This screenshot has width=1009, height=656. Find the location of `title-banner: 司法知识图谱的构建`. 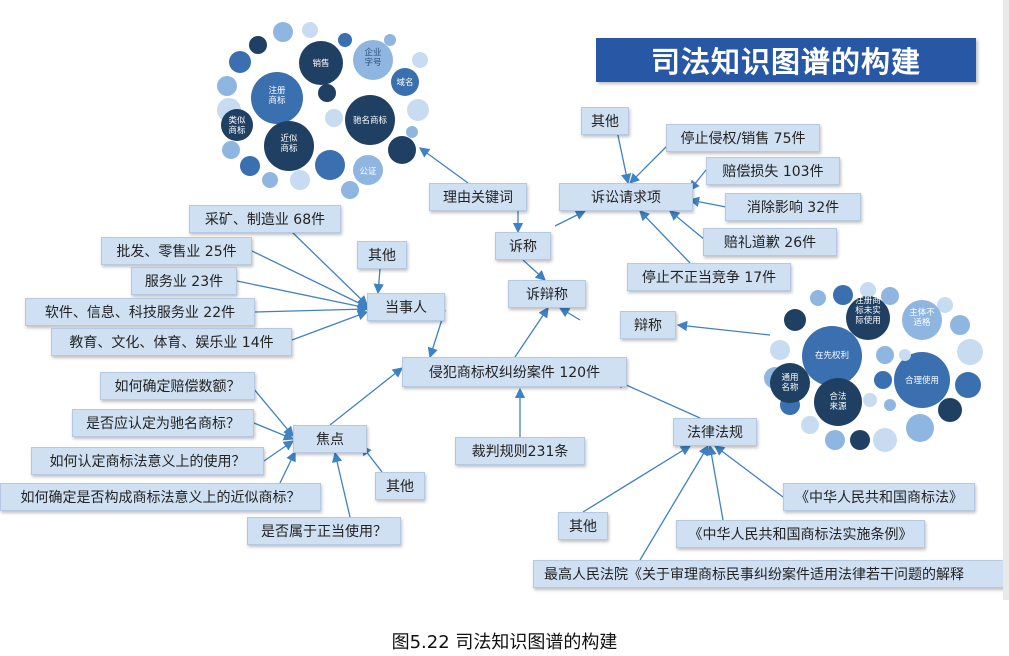

title-banner: 司法知识图谱的构建 is located at coordinates (786, 60).